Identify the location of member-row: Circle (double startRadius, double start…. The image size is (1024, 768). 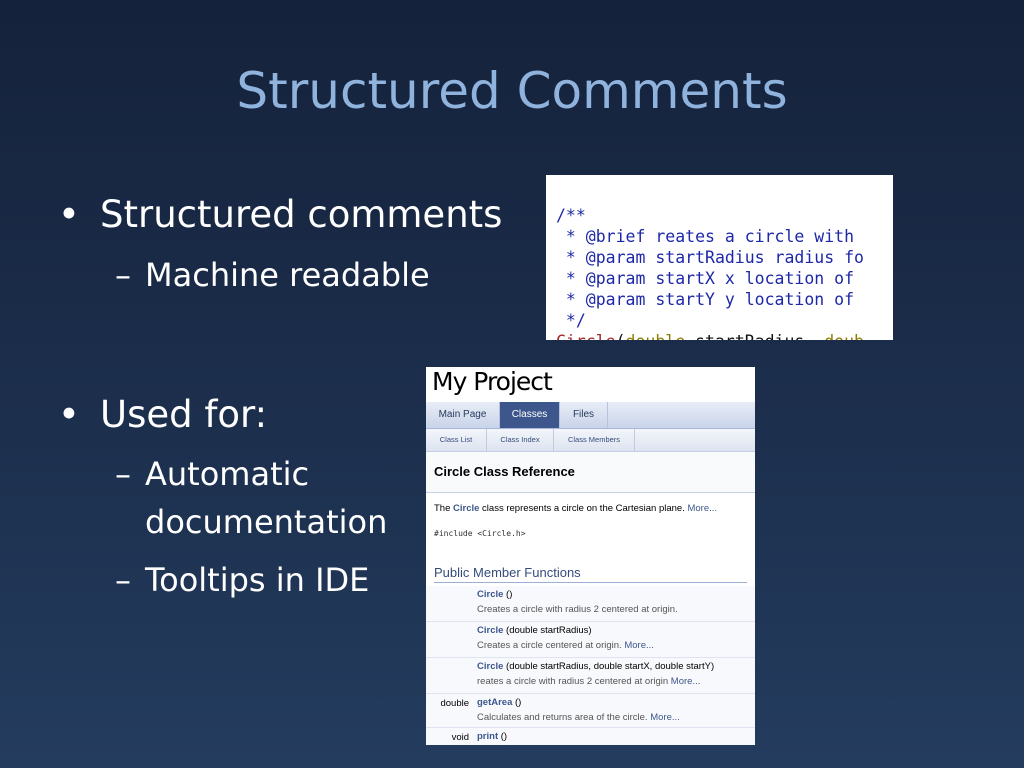
(590, 676).